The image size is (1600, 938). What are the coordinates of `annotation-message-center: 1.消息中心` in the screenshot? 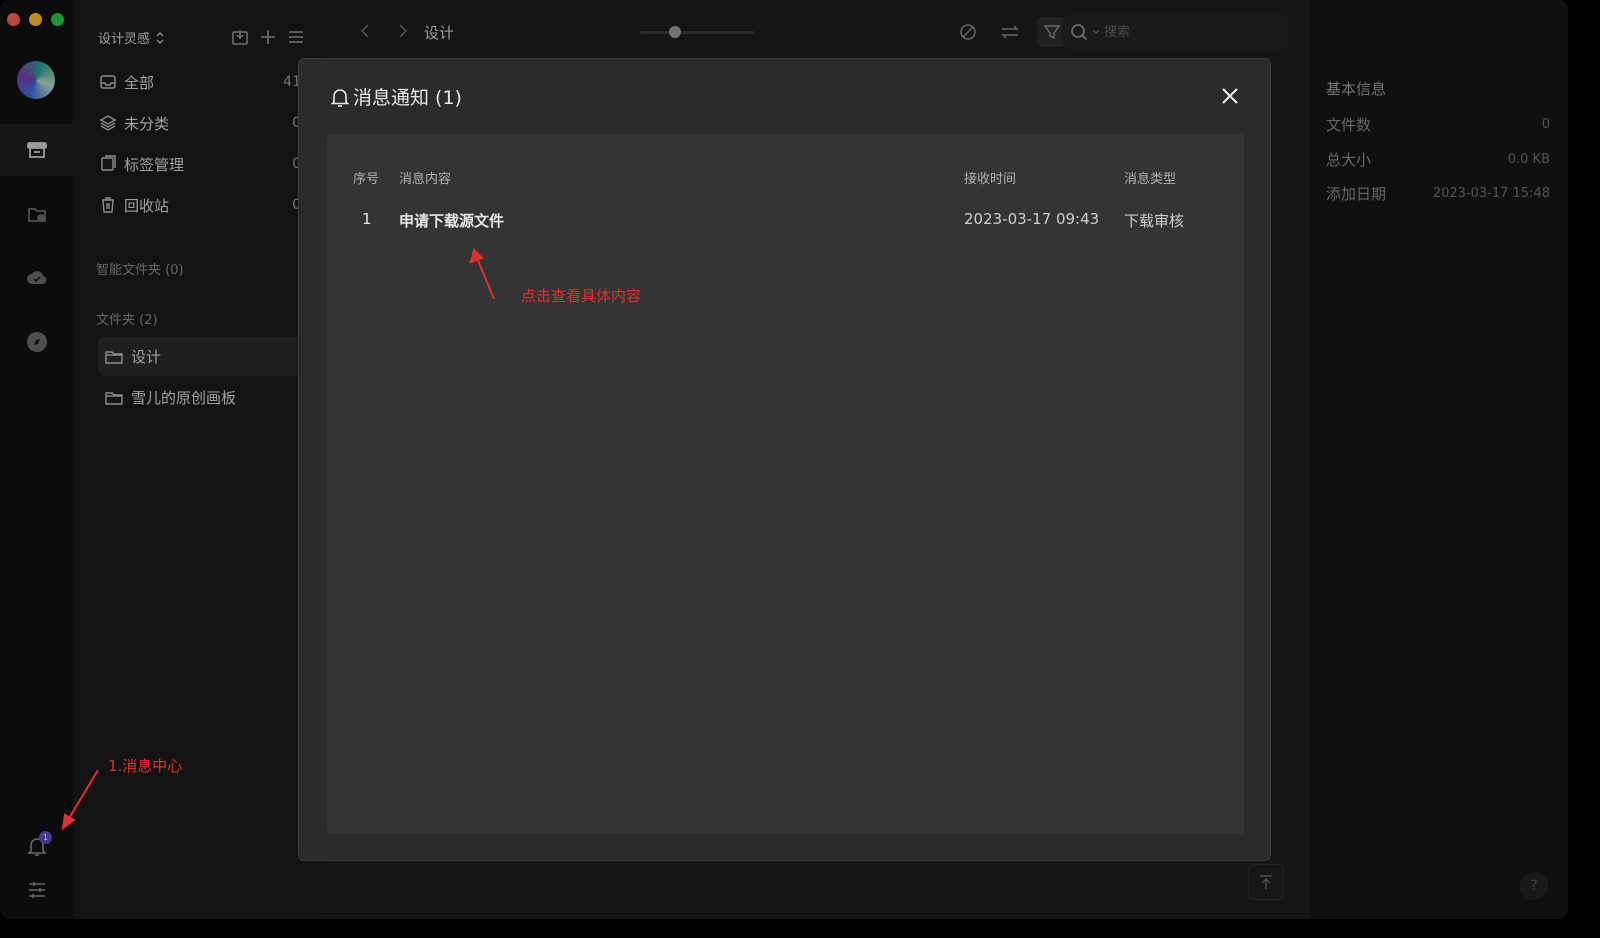 It's located at (145, 766).